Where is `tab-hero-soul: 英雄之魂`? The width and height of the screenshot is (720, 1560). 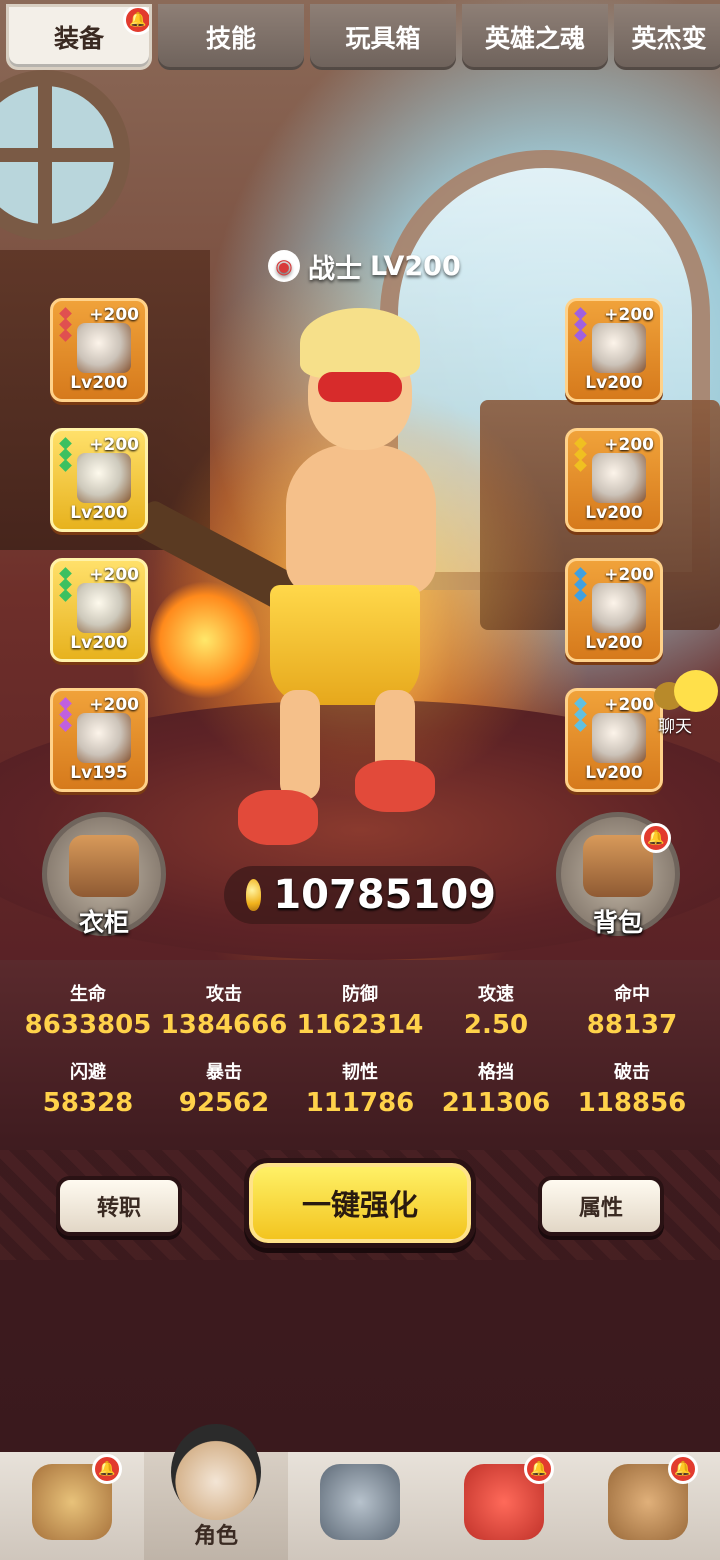
tab-hero-soul: 英雄之魂 is located at coordinates (535, 37).